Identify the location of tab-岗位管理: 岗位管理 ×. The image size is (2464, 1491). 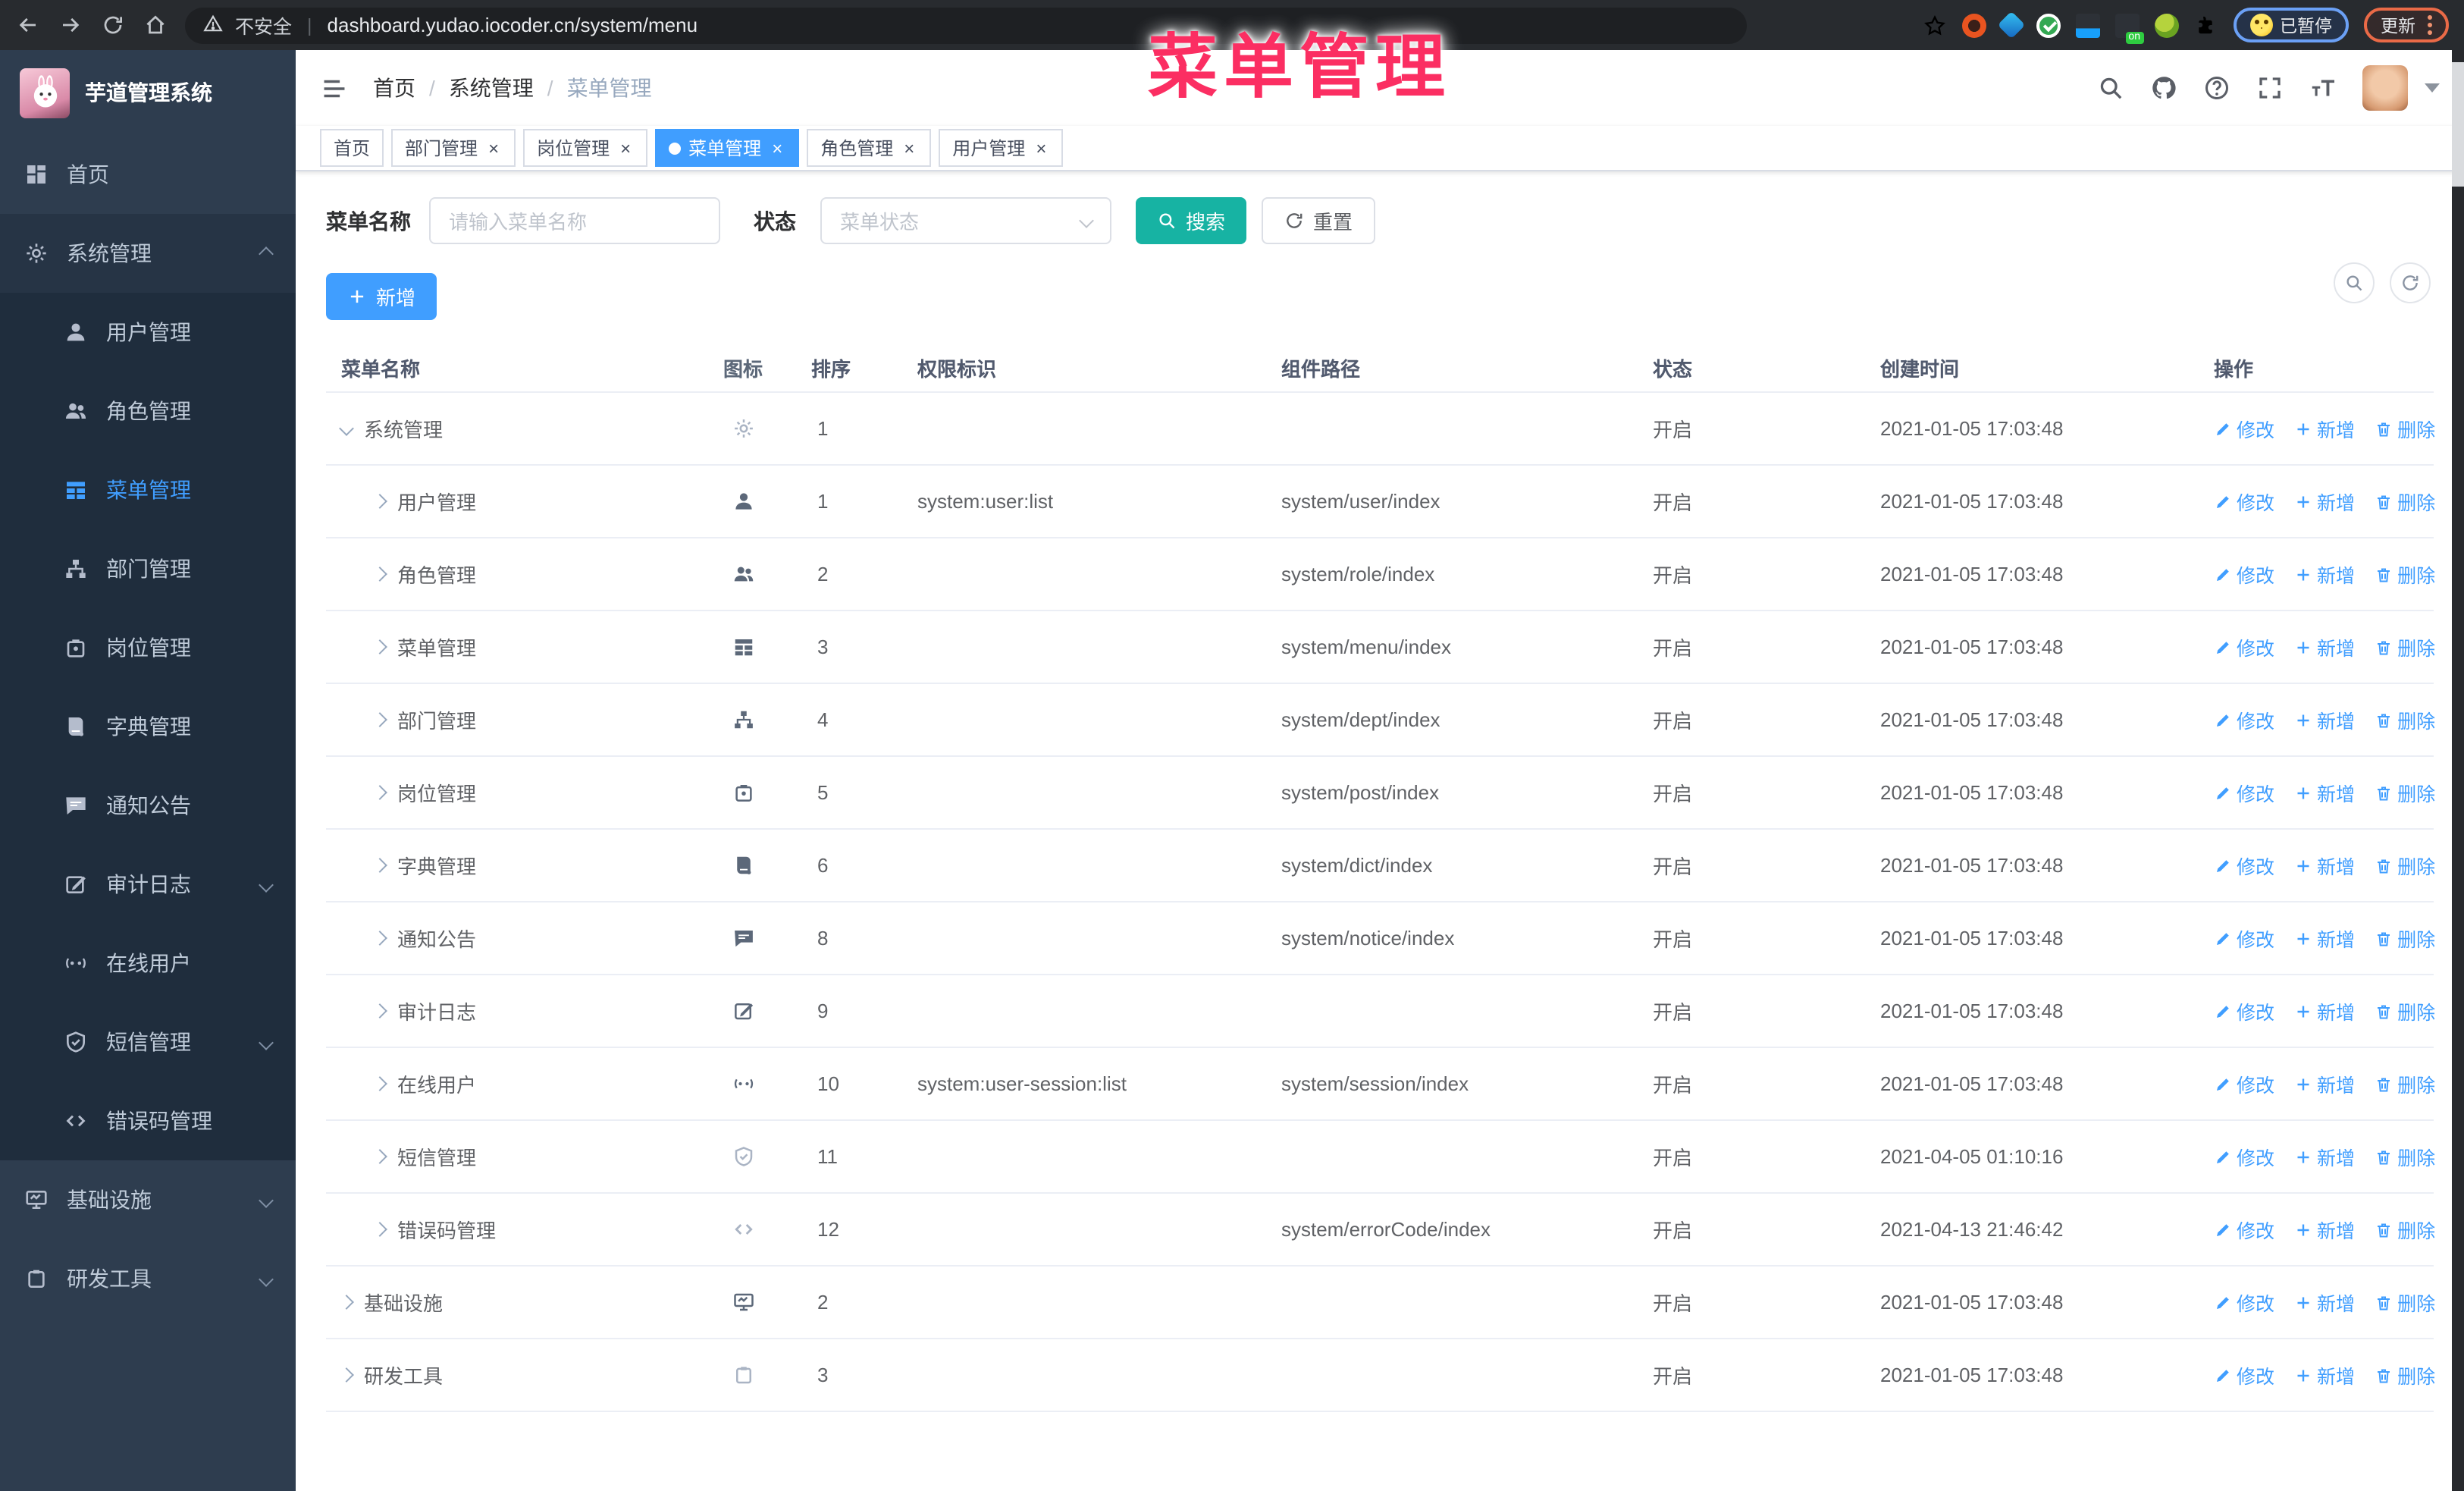
(585, 148).